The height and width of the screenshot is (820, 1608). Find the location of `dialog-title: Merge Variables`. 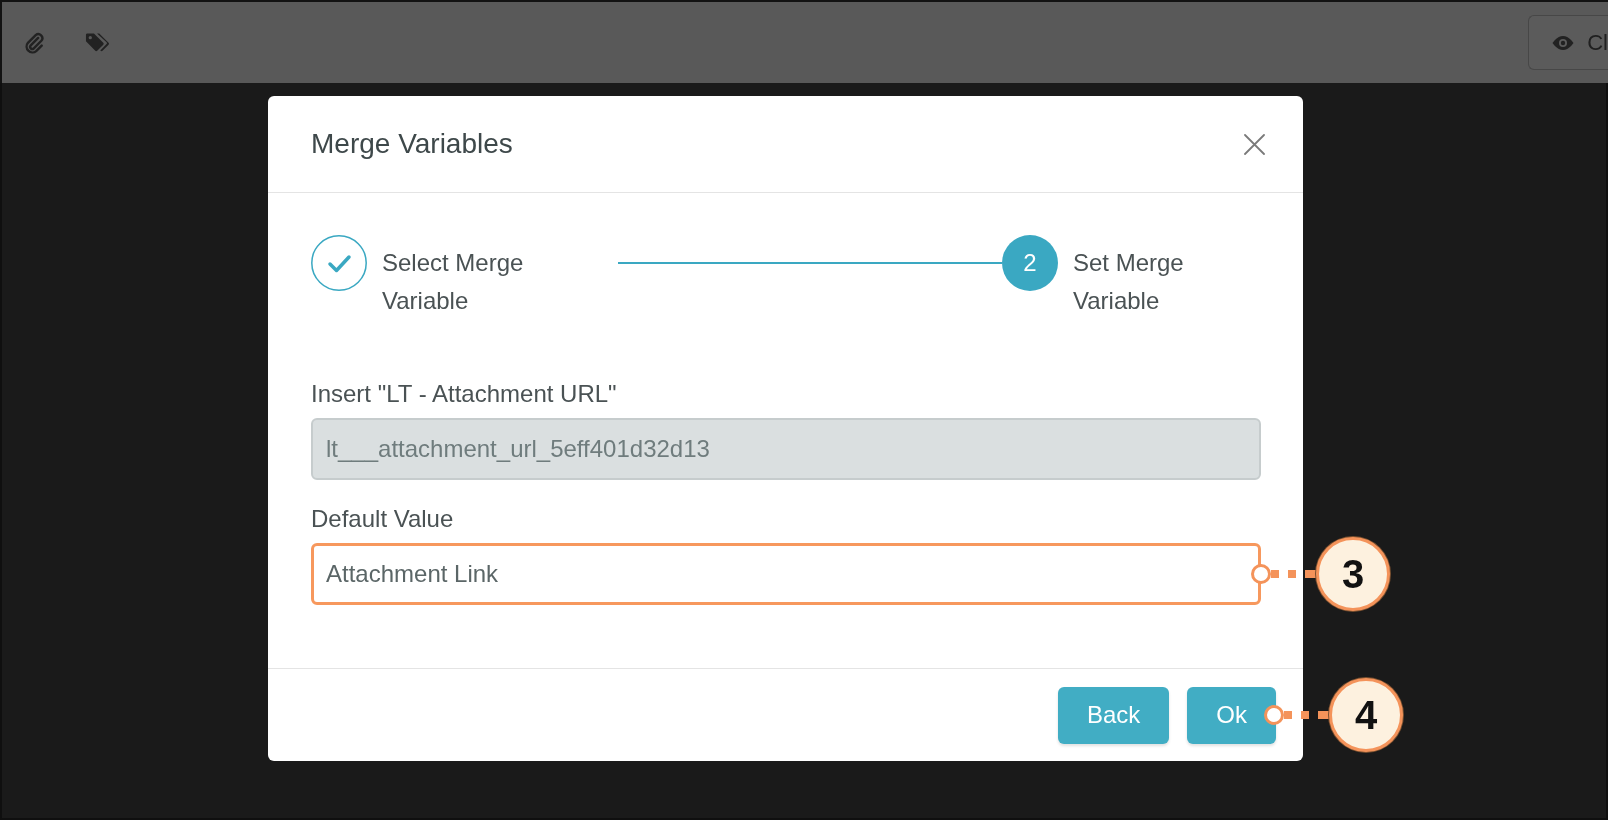

dialog-title: Merge Variables is located at coordinates (412, 144).